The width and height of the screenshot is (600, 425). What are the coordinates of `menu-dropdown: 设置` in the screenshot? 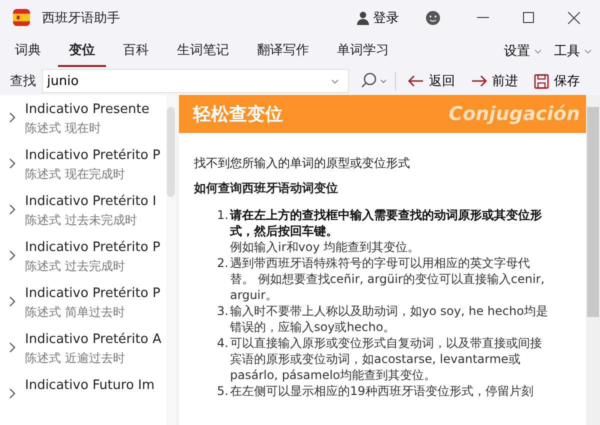 It's located at (523, 51).